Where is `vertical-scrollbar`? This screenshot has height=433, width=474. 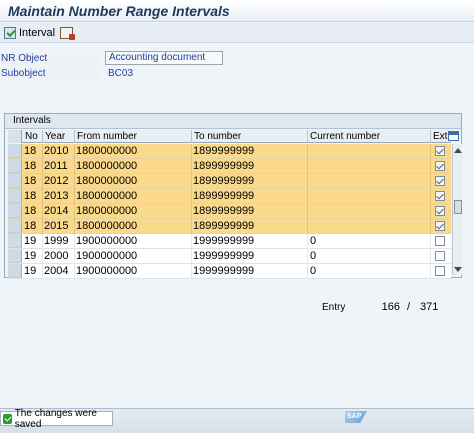
vertical-scrollbar is located at coordinates (457, 209).